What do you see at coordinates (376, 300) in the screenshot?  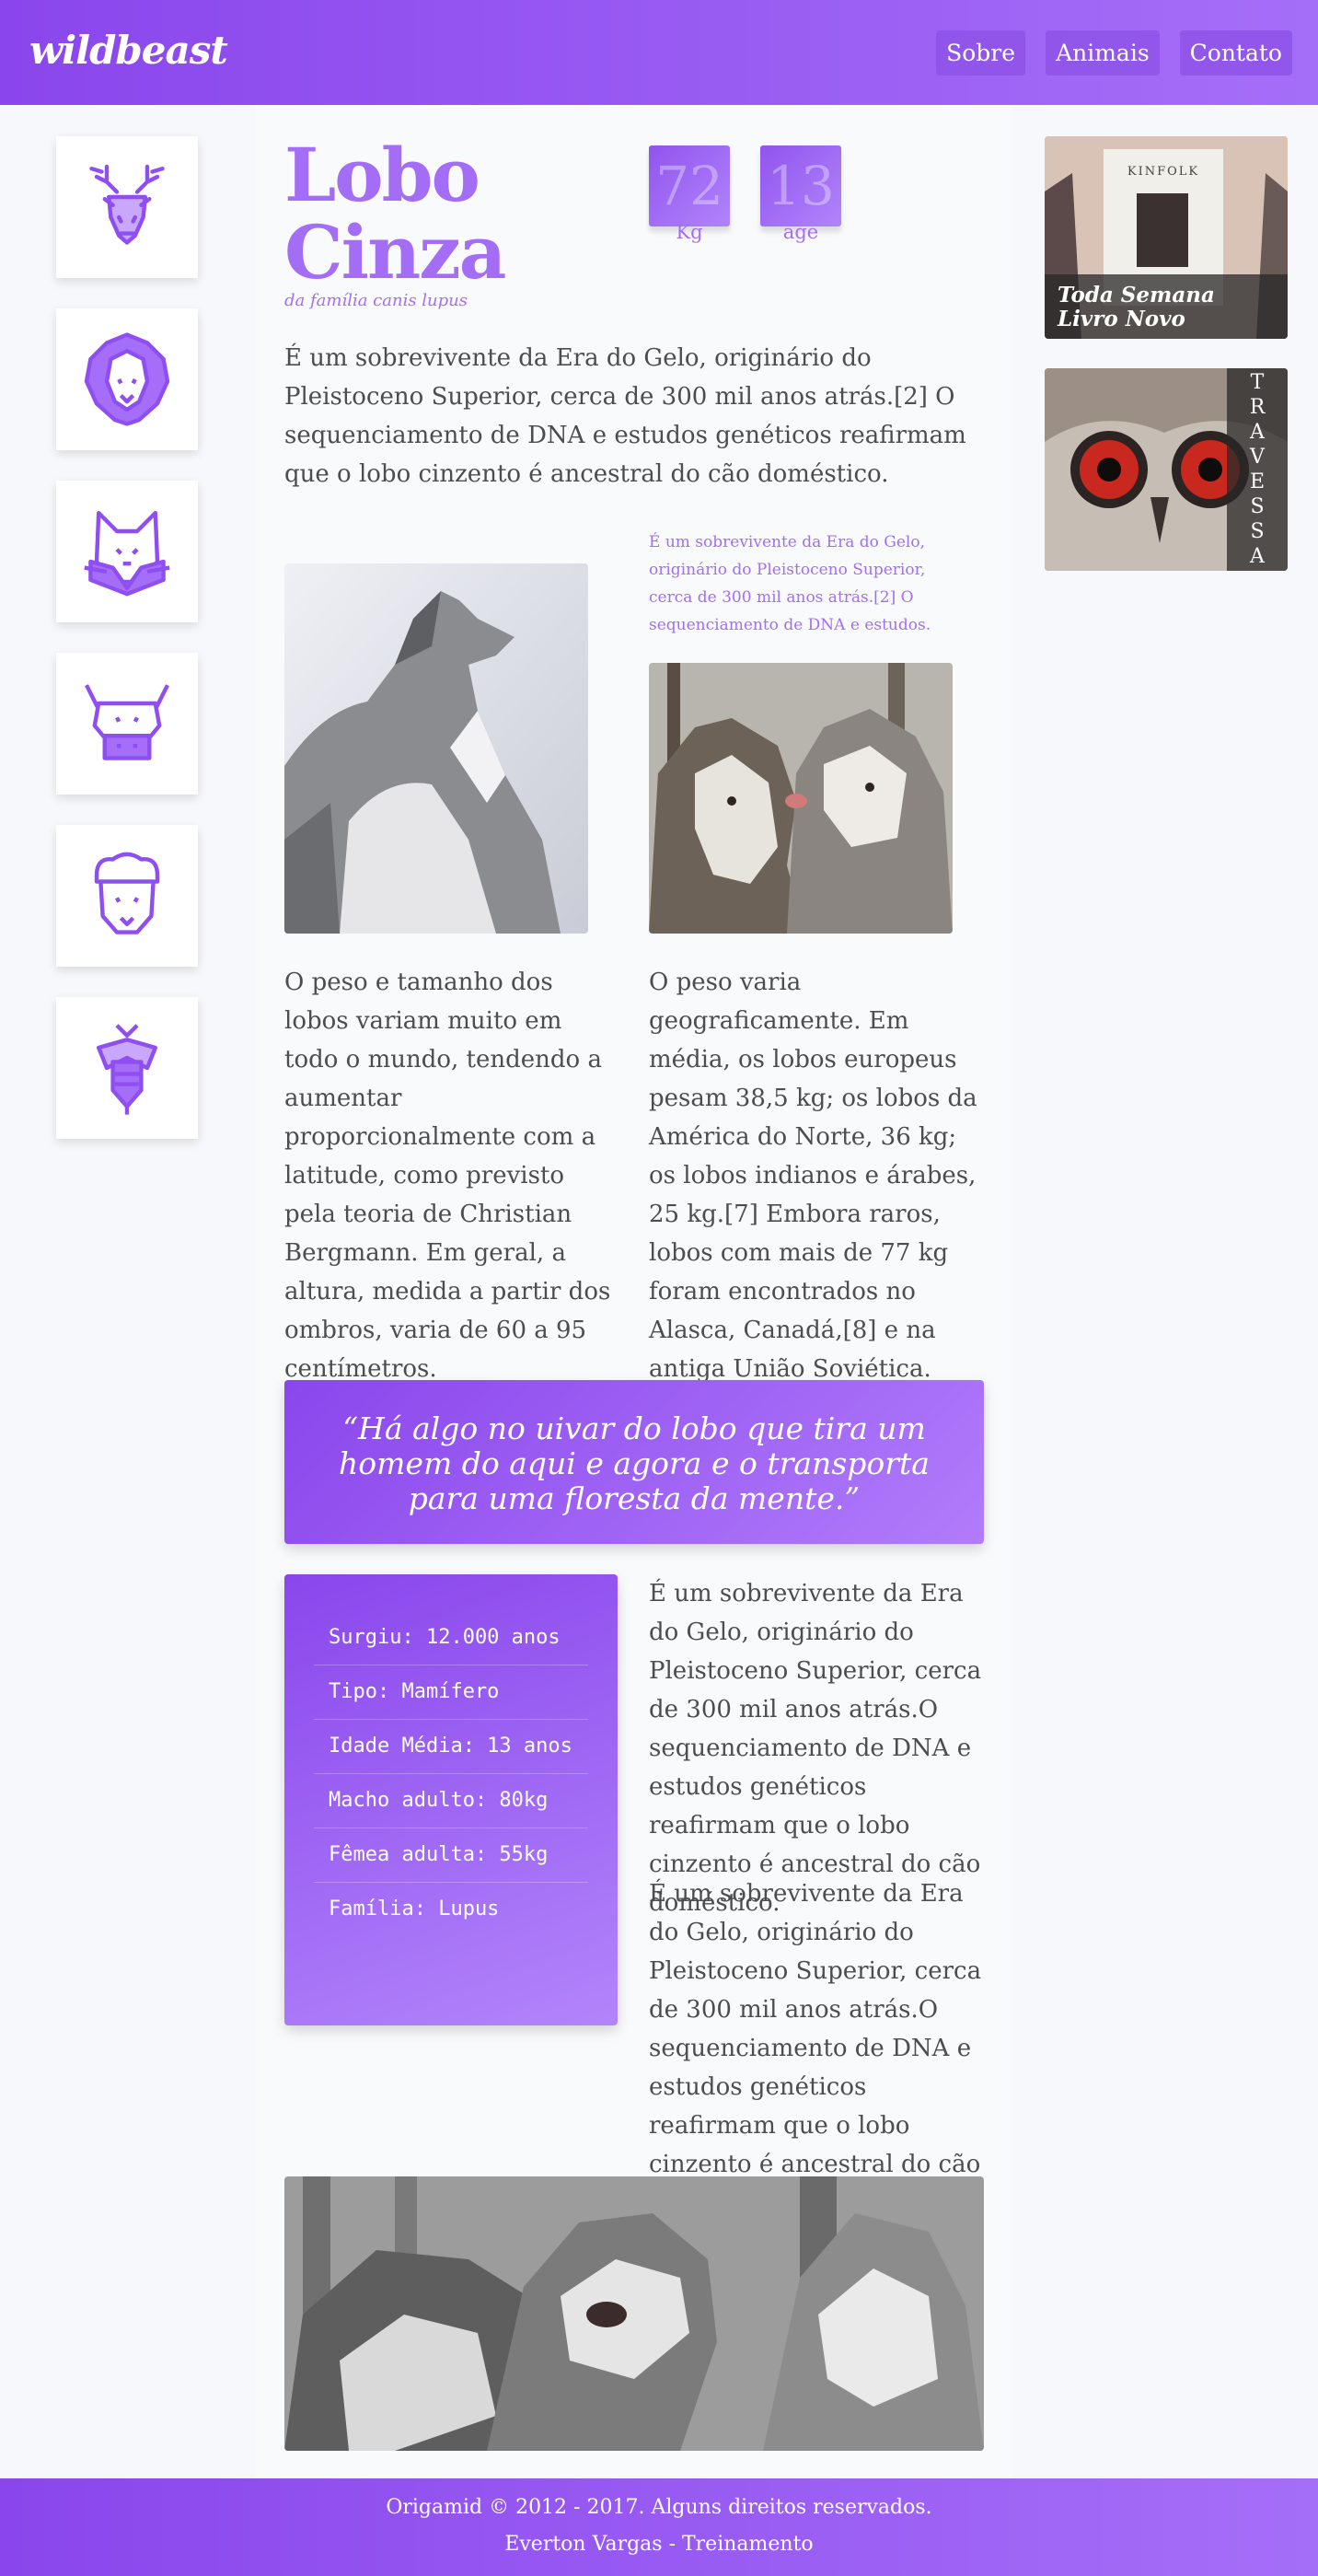 I see `page-subtitle: da família canis lupus` at bounding box center [376, 300].